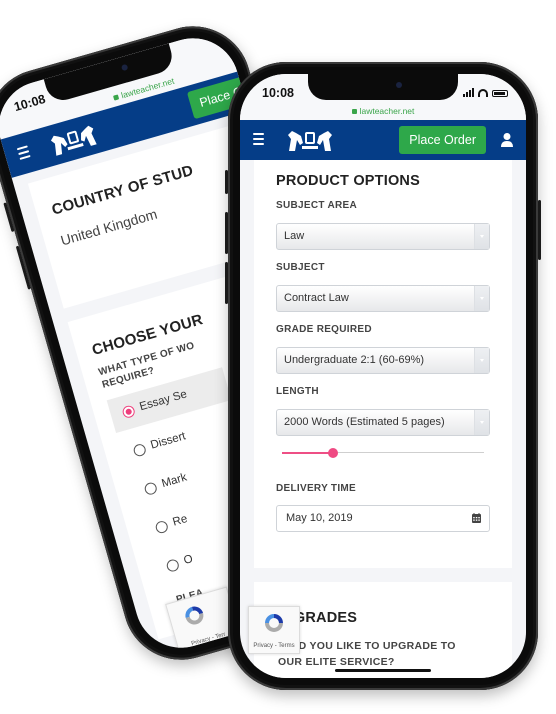 This screenshot has height=714, width=556. I want to click on user-icon, so click(507, 140).